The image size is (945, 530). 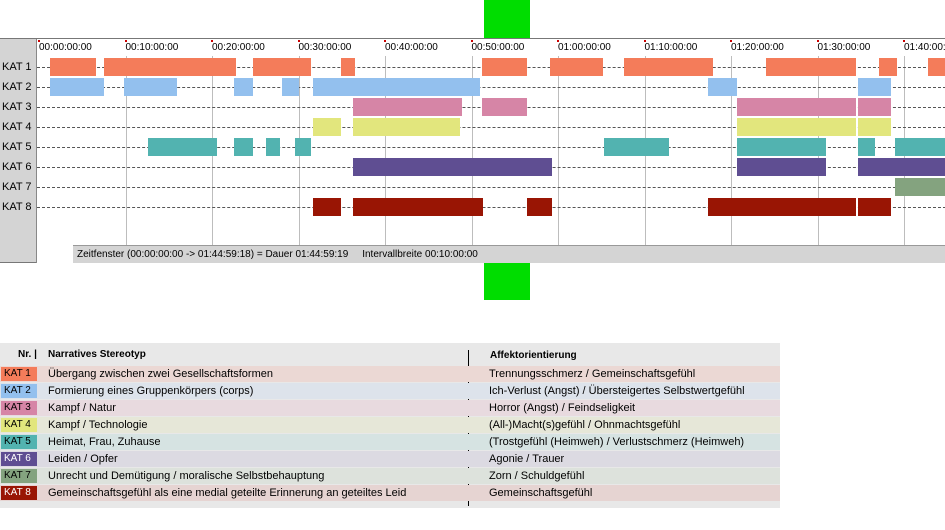 What do you see at coordinates (498, 47) in the screenshot?
I see `time-label: 00:50:00:00` at bounding box center [498, 47].